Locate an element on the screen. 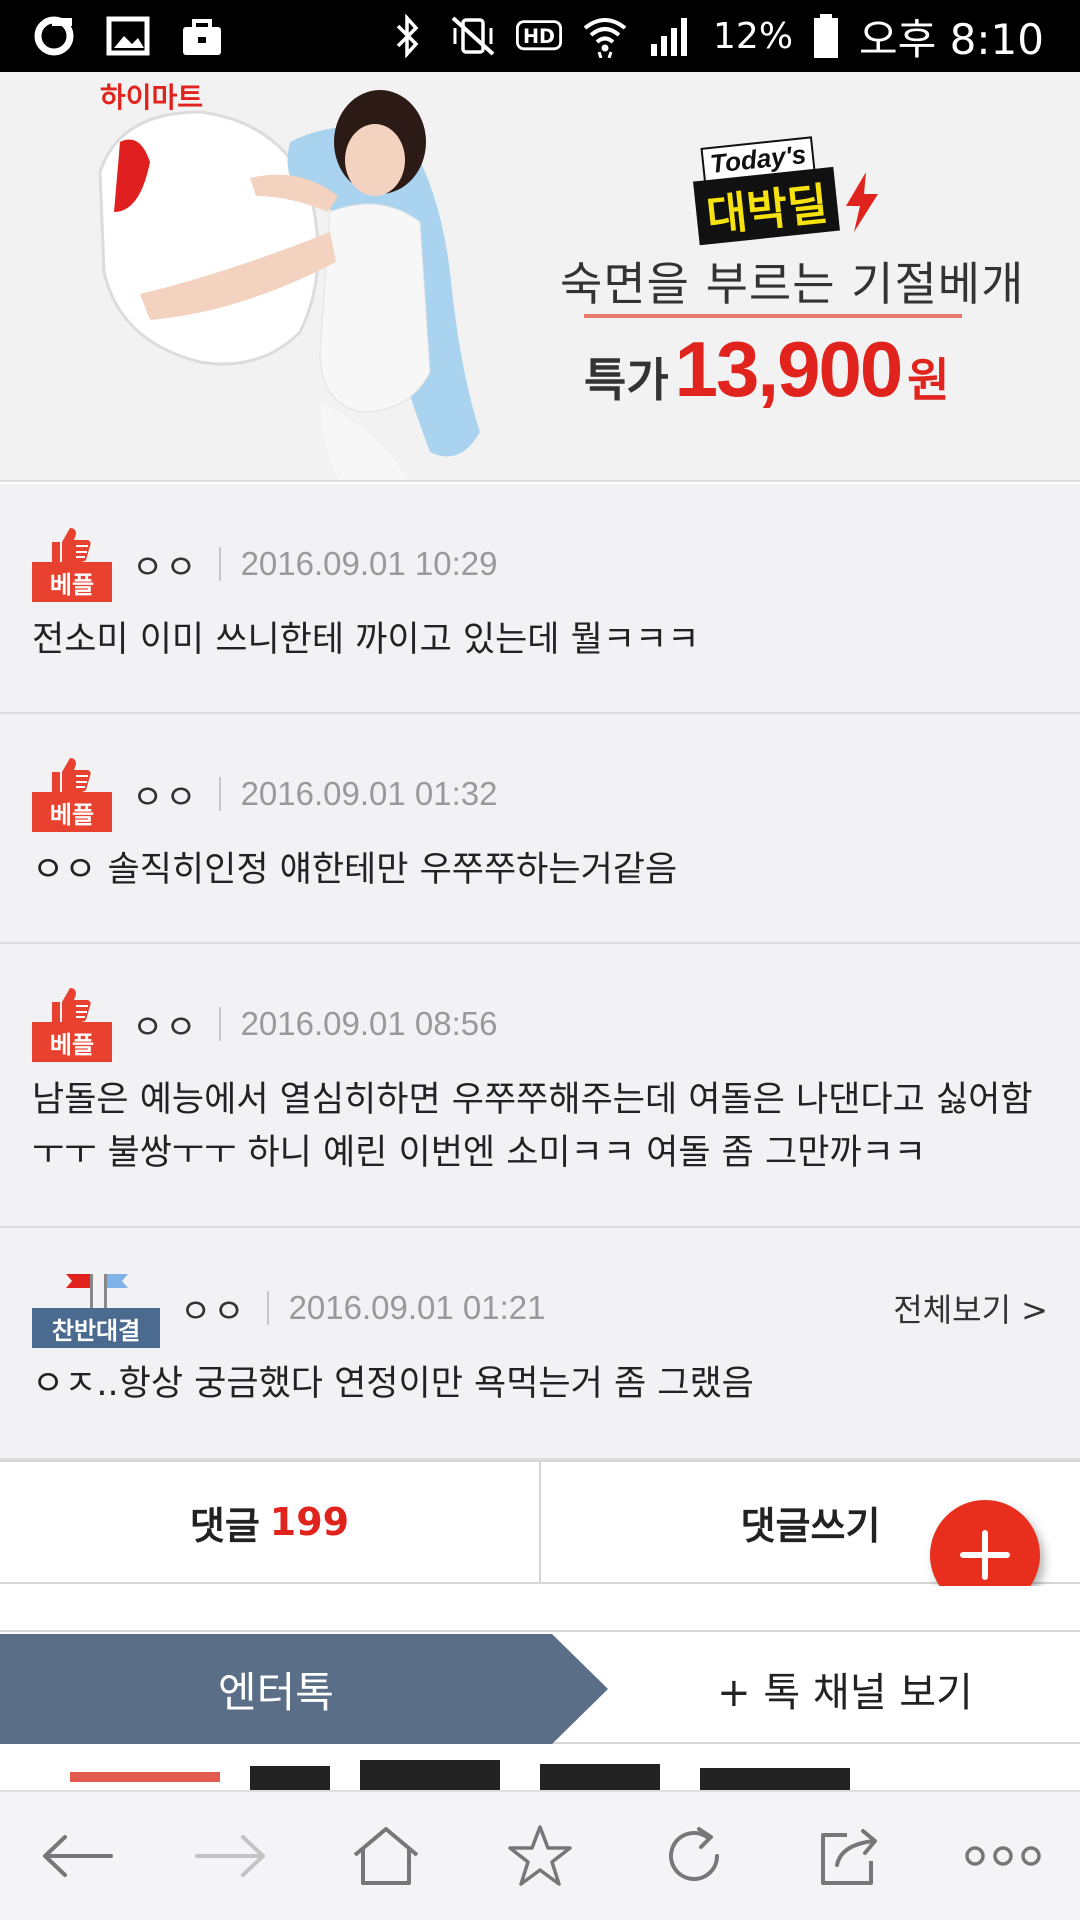 The width and height of the screenshot is (1080, 1920). signal-icon is located at coordinates (671, 36).